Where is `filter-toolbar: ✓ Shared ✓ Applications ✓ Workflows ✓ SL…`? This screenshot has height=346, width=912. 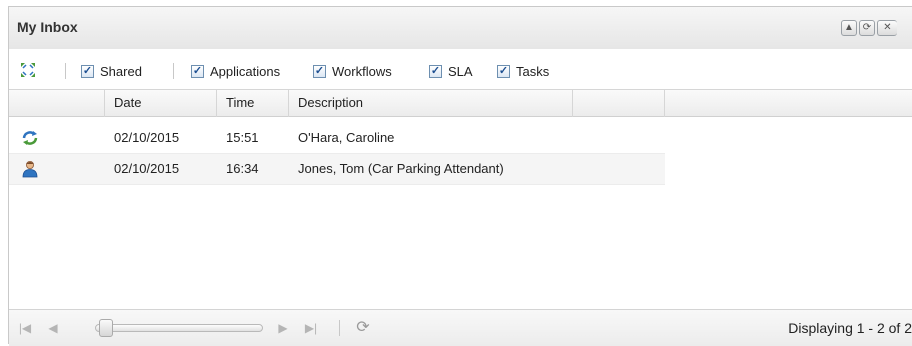
filter-toolbar: ✓ Shared ✓ Applications ✓ Workflows ✓ SL… is located at coordinates (460, 69).